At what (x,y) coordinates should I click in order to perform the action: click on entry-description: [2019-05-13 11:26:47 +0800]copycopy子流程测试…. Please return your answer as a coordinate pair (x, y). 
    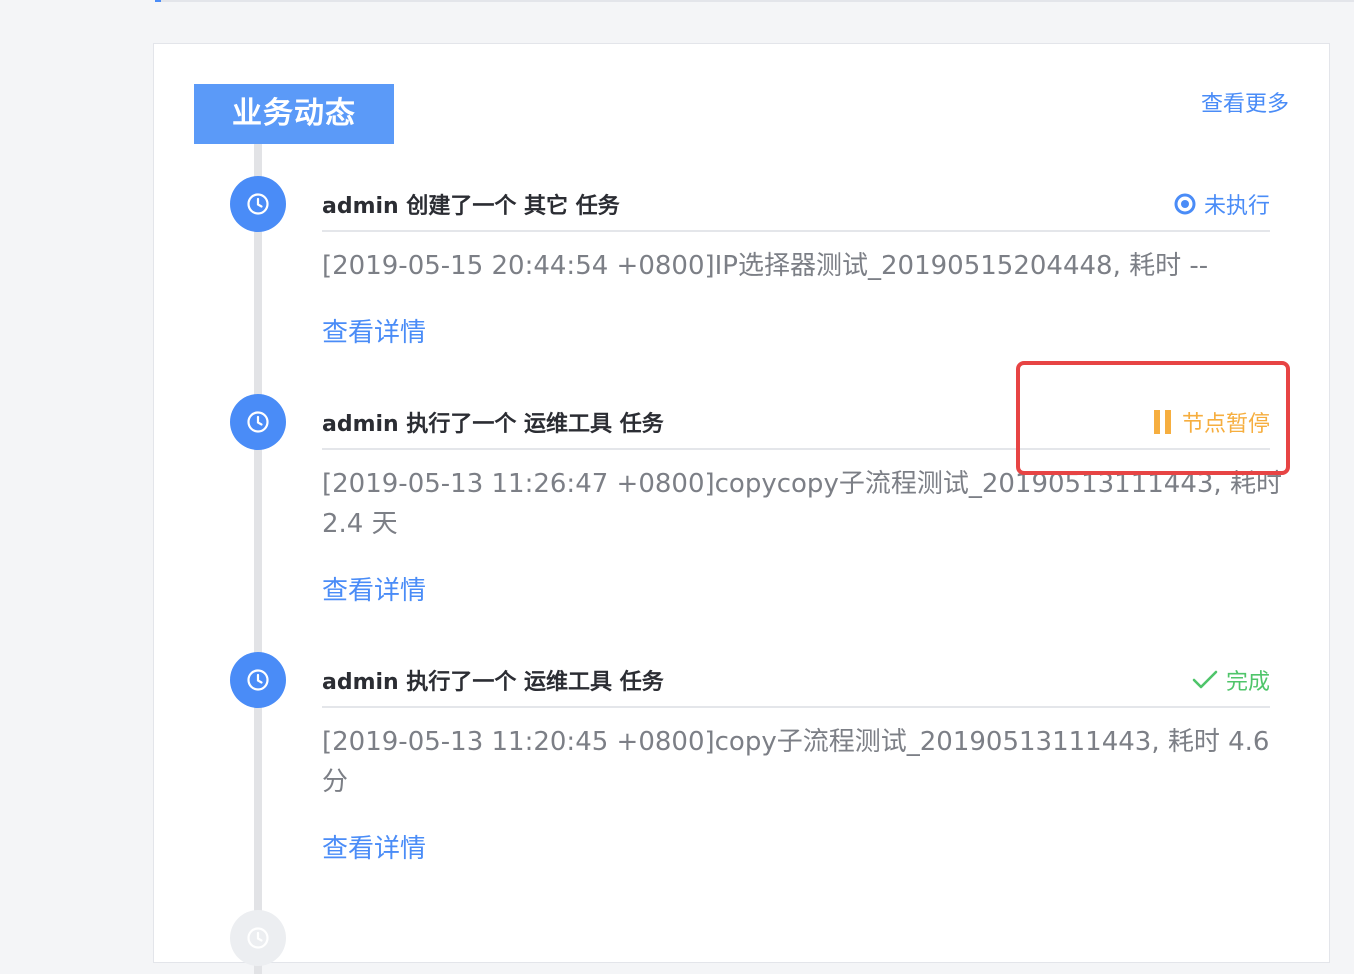
    Looking at the image, I should click on (802, 504).